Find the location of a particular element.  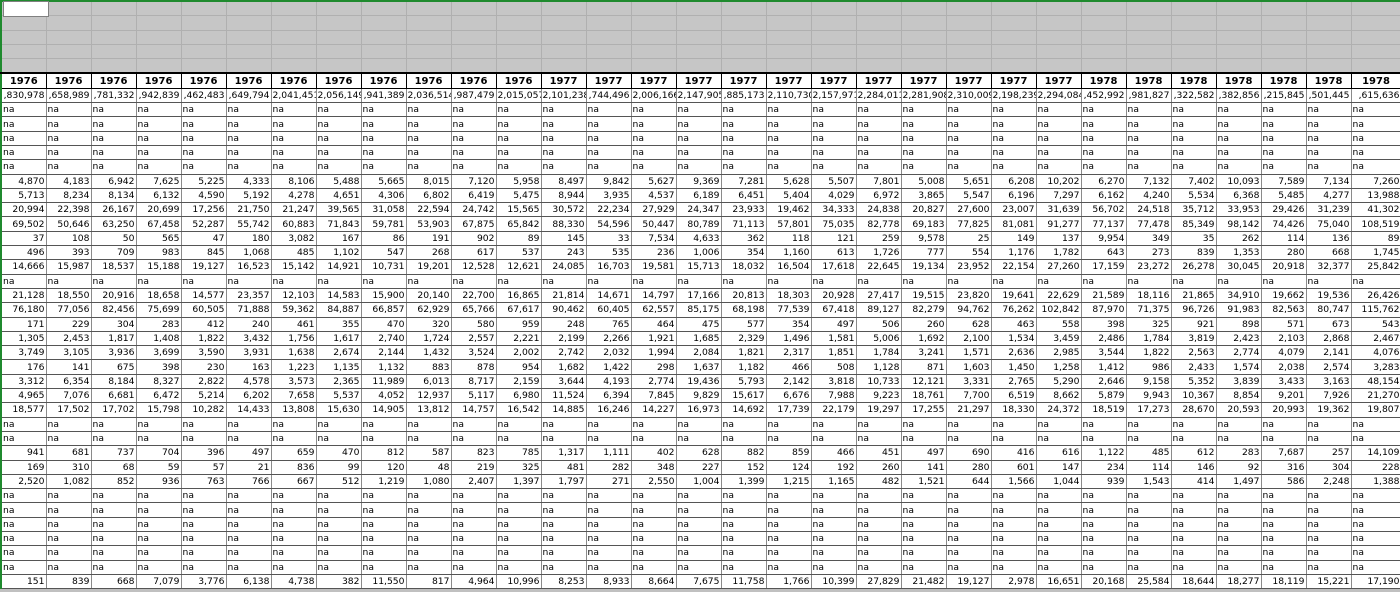

data-cell: 20,994 is located at coordinates (24, 210).